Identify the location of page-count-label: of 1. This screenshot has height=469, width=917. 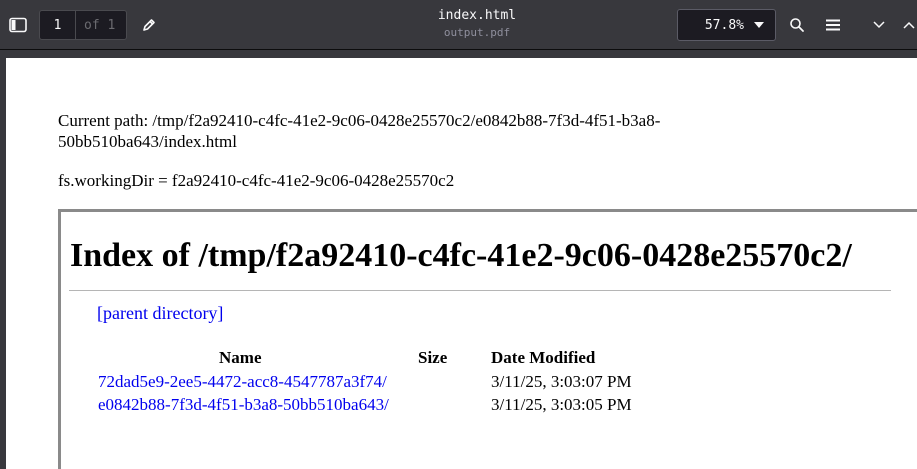
(100, 25).